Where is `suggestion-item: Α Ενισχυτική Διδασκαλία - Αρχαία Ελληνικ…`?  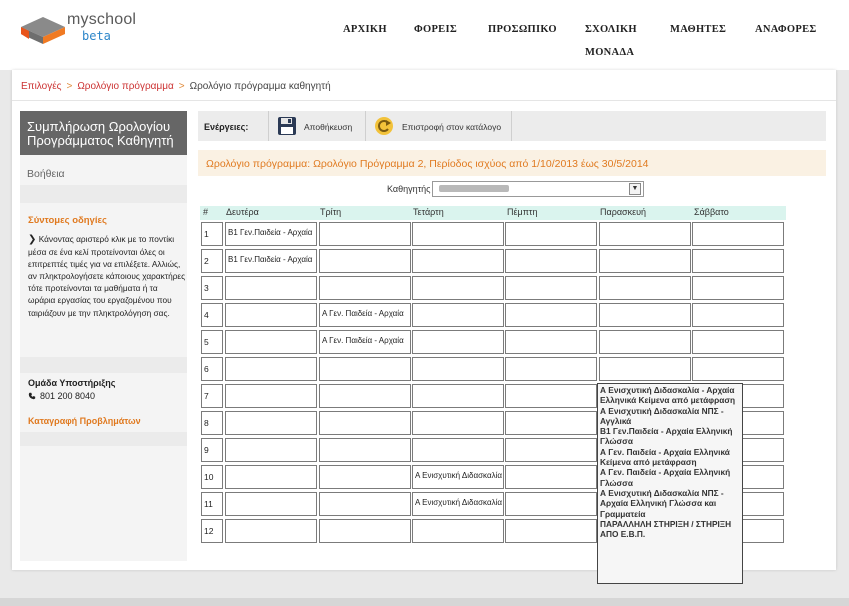
suggestion-item: Α Ενισχυτική Διδασκαλία - Αρχαία Ελληνικ… is located at coordinates (670, 395).